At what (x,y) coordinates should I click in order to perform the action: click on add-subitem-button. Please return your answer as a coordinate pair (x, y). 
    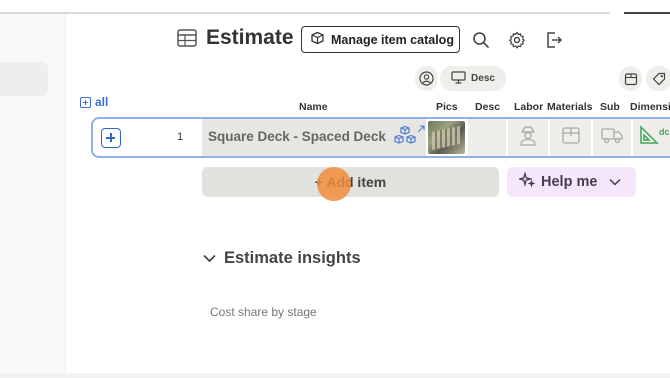
    Looking at the image, I should click on (111, 138).